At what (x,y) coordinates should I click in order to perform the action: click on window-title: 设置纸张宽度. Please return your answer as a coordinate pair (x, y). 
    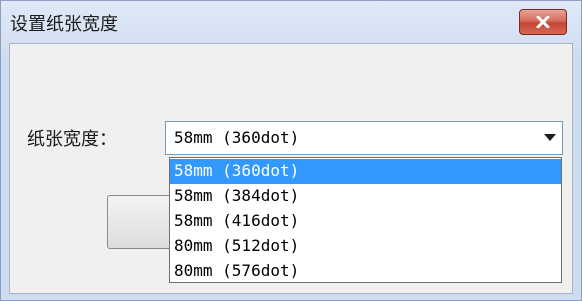
    Looking at the image, I should click on (64, 24).